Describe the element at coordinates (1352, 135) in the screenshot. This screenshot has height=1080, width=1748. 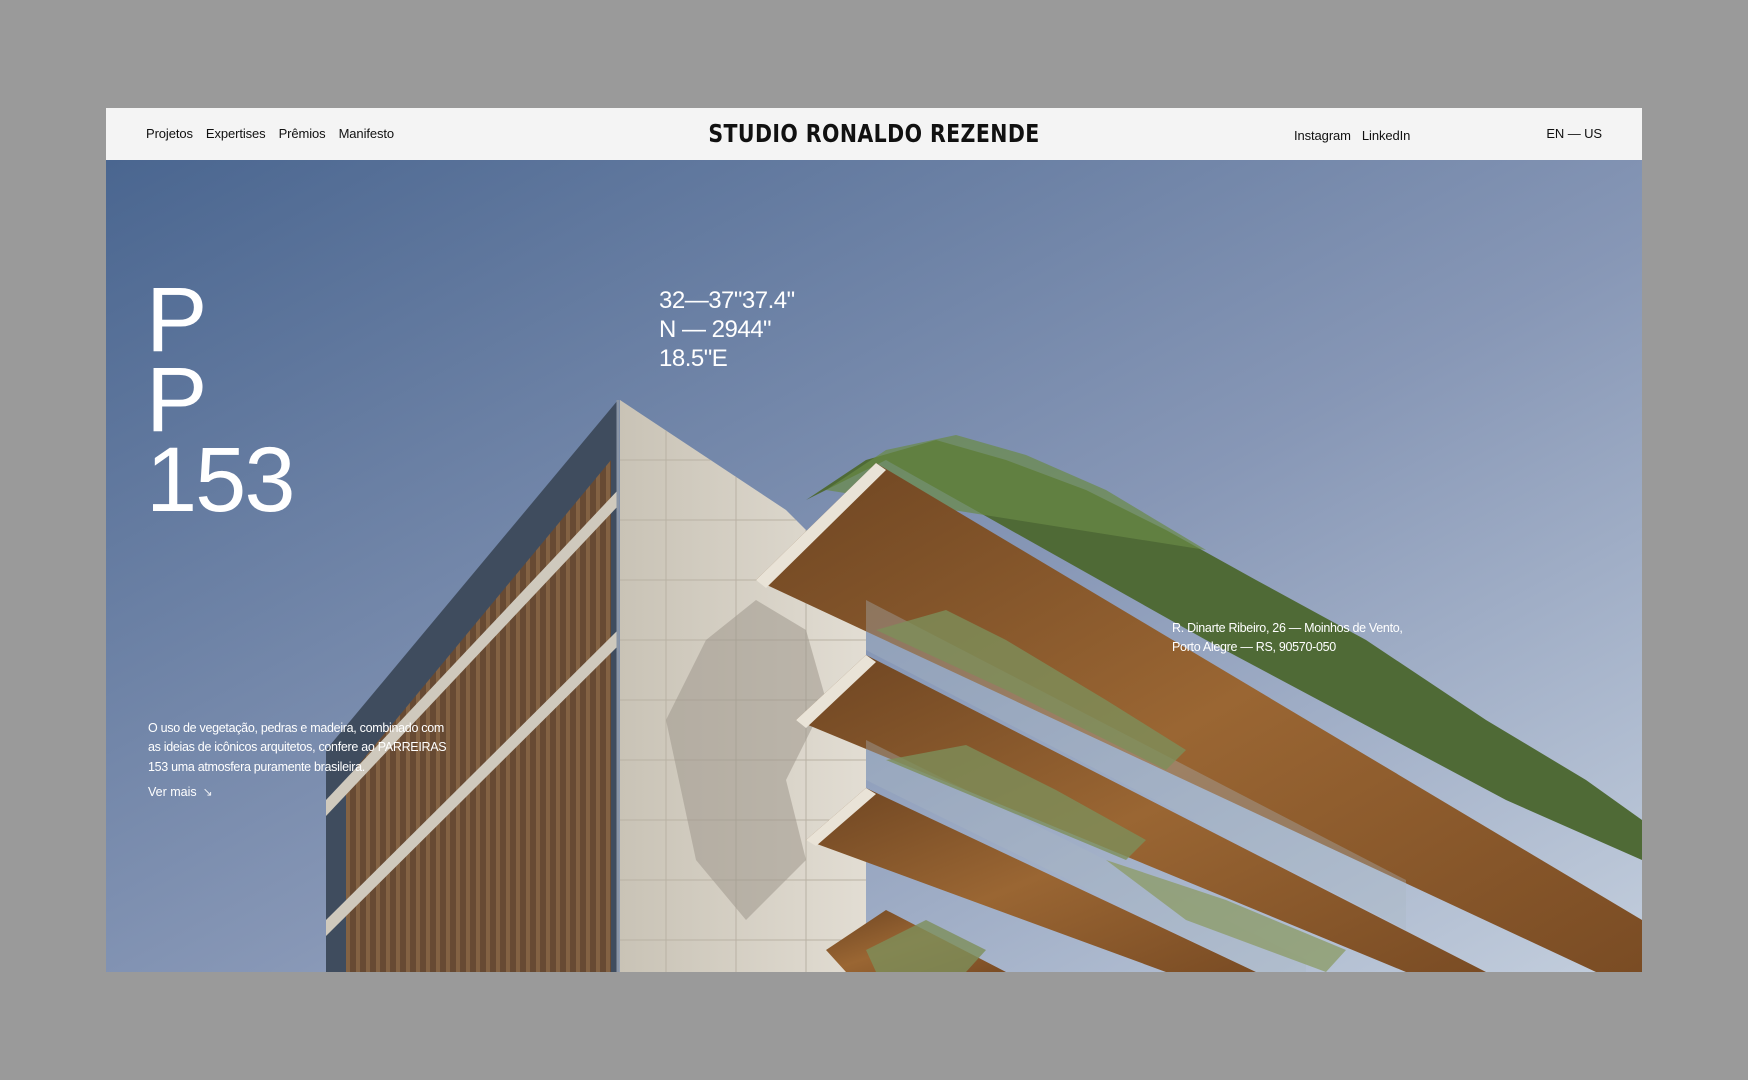
I see `social-links: Instagram LinkedIn` at that location.